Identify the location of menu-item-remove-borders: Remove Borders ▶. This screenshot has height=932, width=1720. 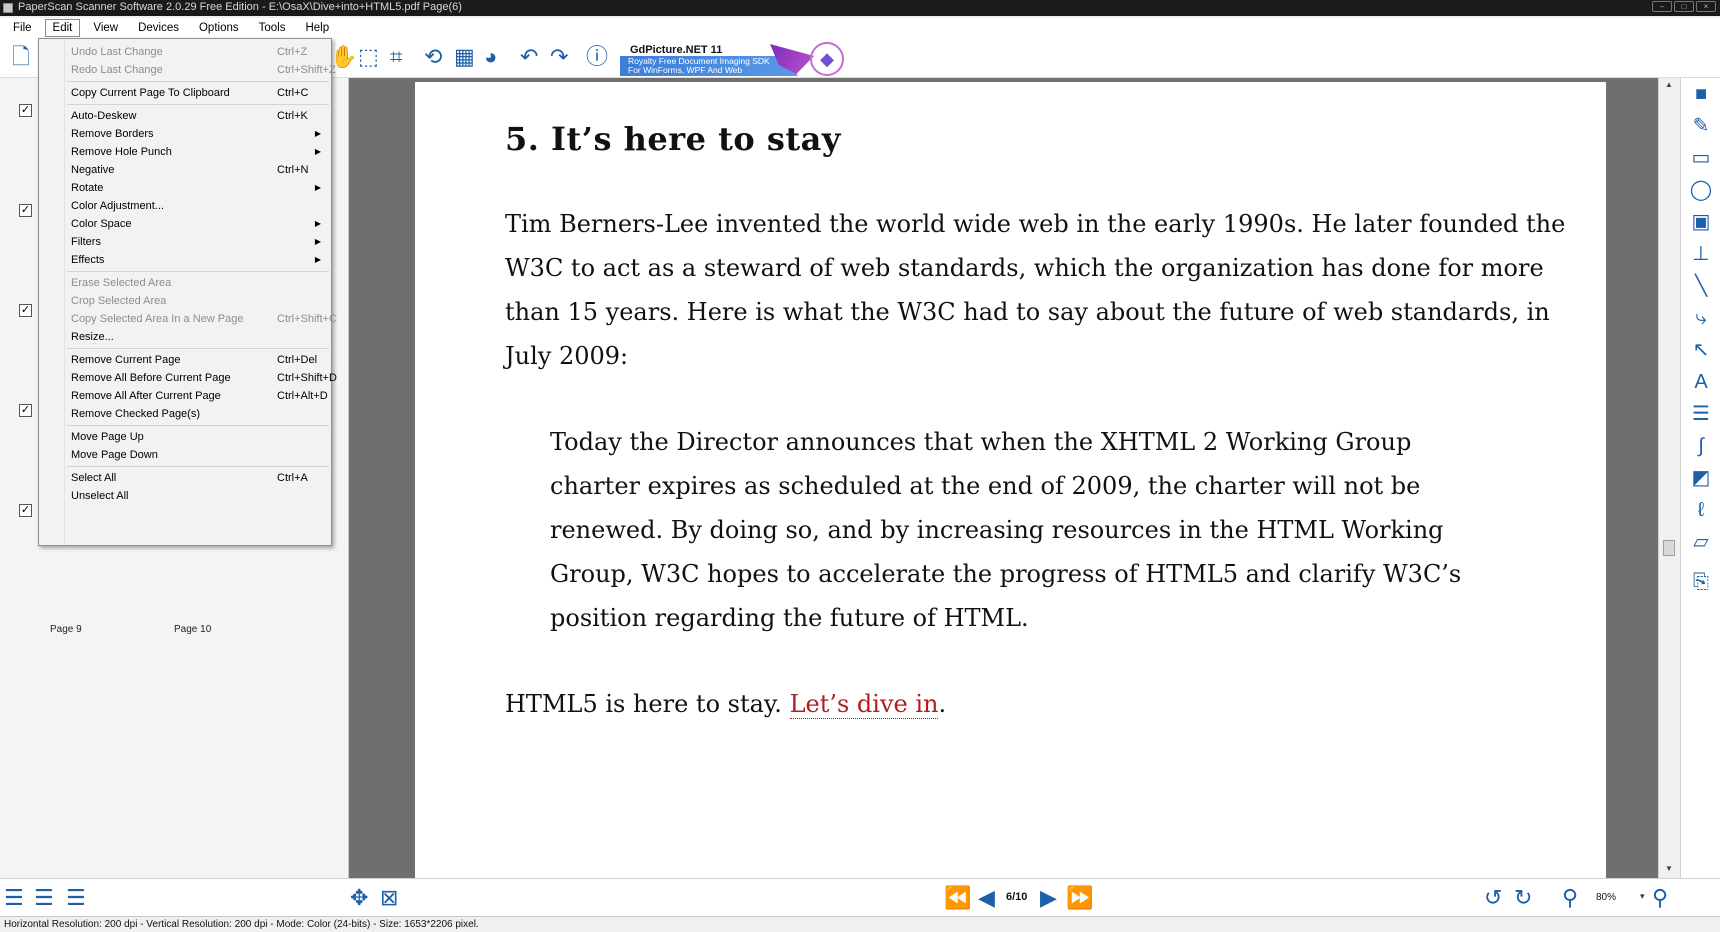
(197, 134).